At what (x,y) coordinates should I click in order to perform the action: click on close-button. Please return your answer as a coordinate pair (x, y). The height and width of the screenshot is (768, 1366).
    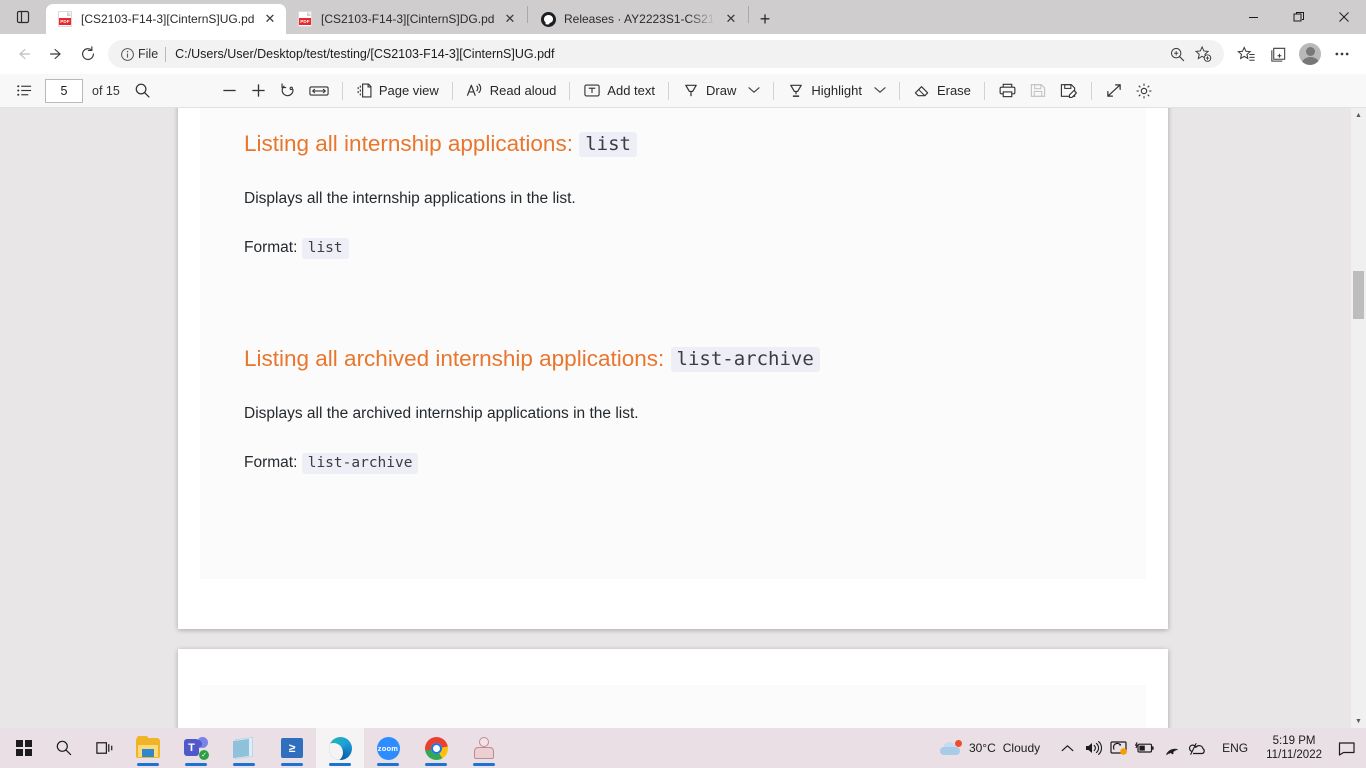
    Looking at the image, I should click on (1343, 17).